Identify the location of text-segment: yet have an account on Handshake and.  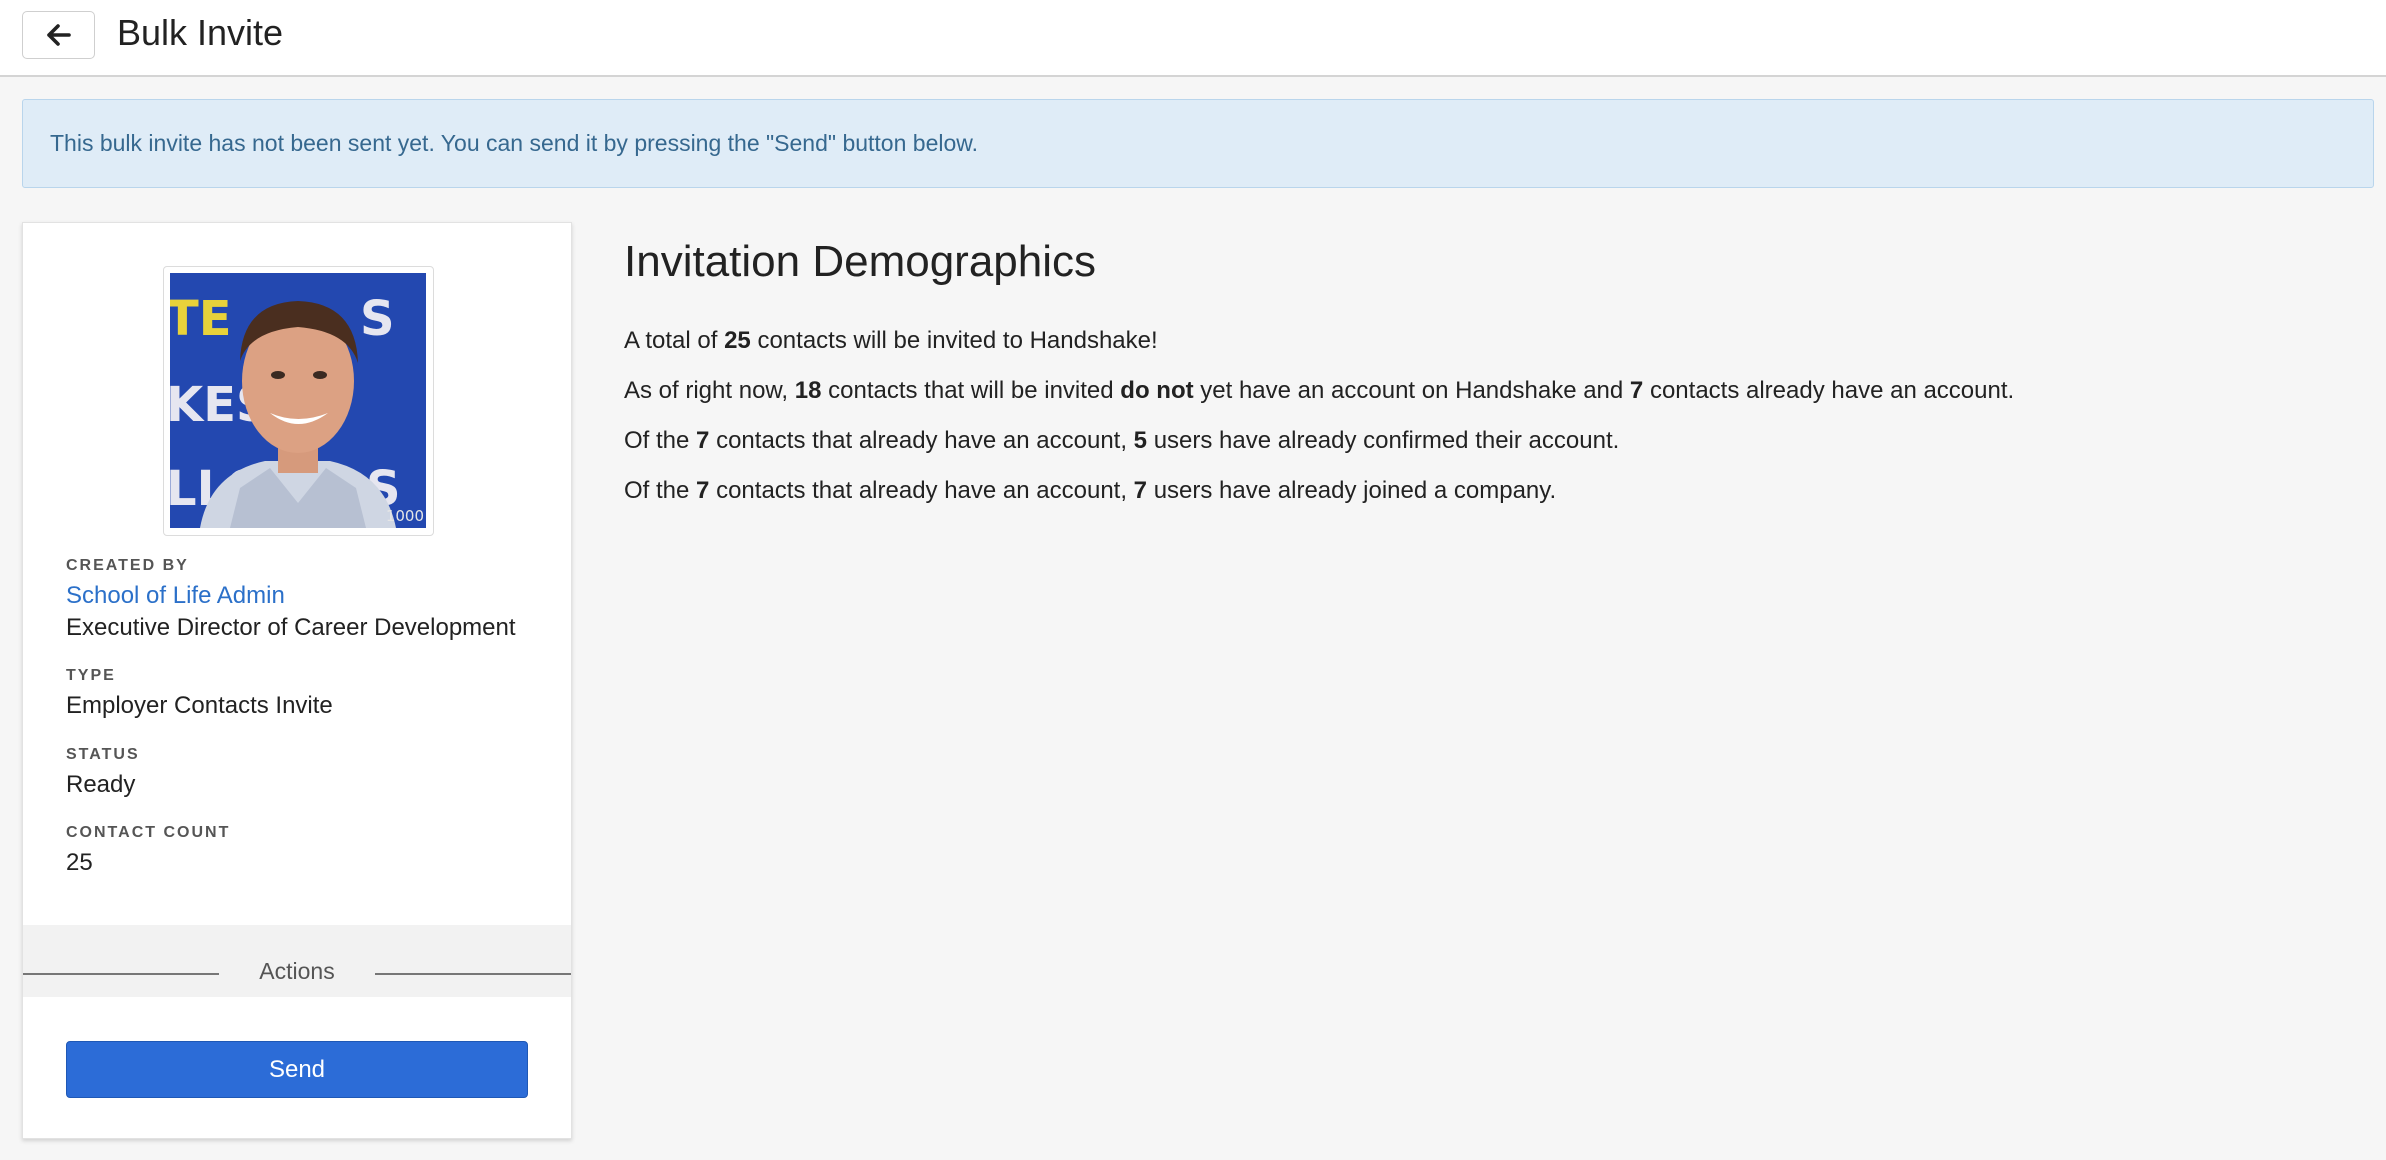
(1411, 390).